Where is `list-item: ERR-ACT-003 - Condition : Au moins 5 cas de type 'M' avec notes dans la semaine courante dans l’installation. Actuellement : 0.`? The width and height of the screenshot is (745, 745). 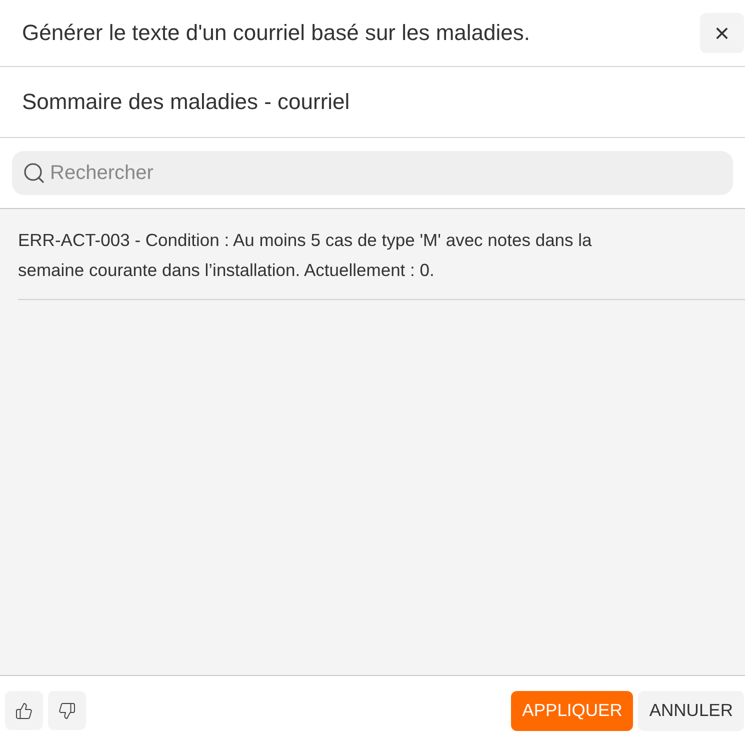
list-item: ERR-ACT-003 - Condition : Au moins 5 cas de type 'M' avec notes dans la semaine courante dans l’installation. Actuellement : 0. is located at coordinates (381, 254).